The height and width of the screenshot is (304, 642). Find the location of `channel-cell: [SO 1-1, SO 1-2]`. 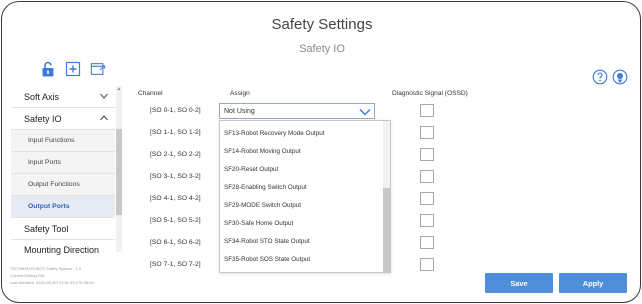

channel-cell: [SO 1-1, SO 1-2] is located at coordinates (175, 132).